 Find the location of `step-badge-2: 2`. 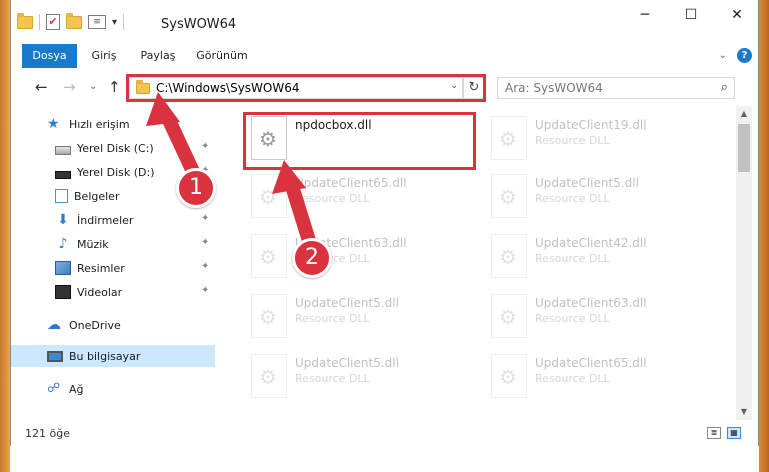

step-badge-2: 2 is located at coordinates (312, 258).